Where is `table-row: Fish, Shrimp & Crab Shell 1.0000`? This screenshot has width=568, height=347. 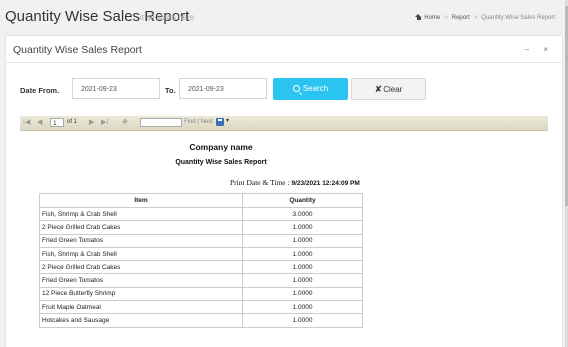 table-row: Fish, Shrimp & Crab Shell 1.0000 is located at coordinates (201, 254).